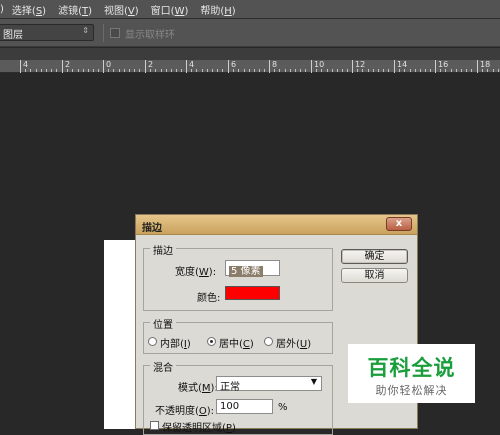 This screenshot has width=500, height=435. I want to click on horizontal-ruler: 4 2 0 2 4 6 8 10 12 14 16 18, so click(250, 66).